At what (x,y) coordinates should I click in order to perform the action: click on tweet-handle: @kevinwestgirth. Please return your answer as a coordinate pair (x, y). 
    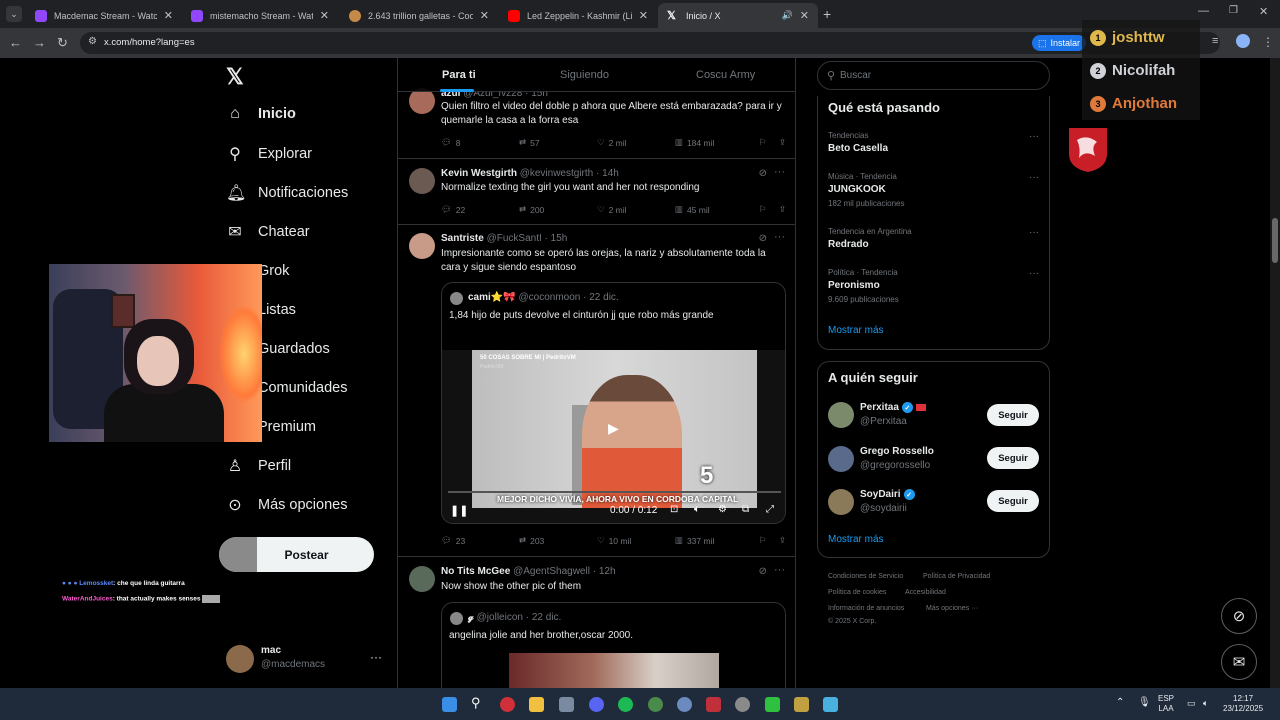
    Looking at the image, I should click on (557, 173).